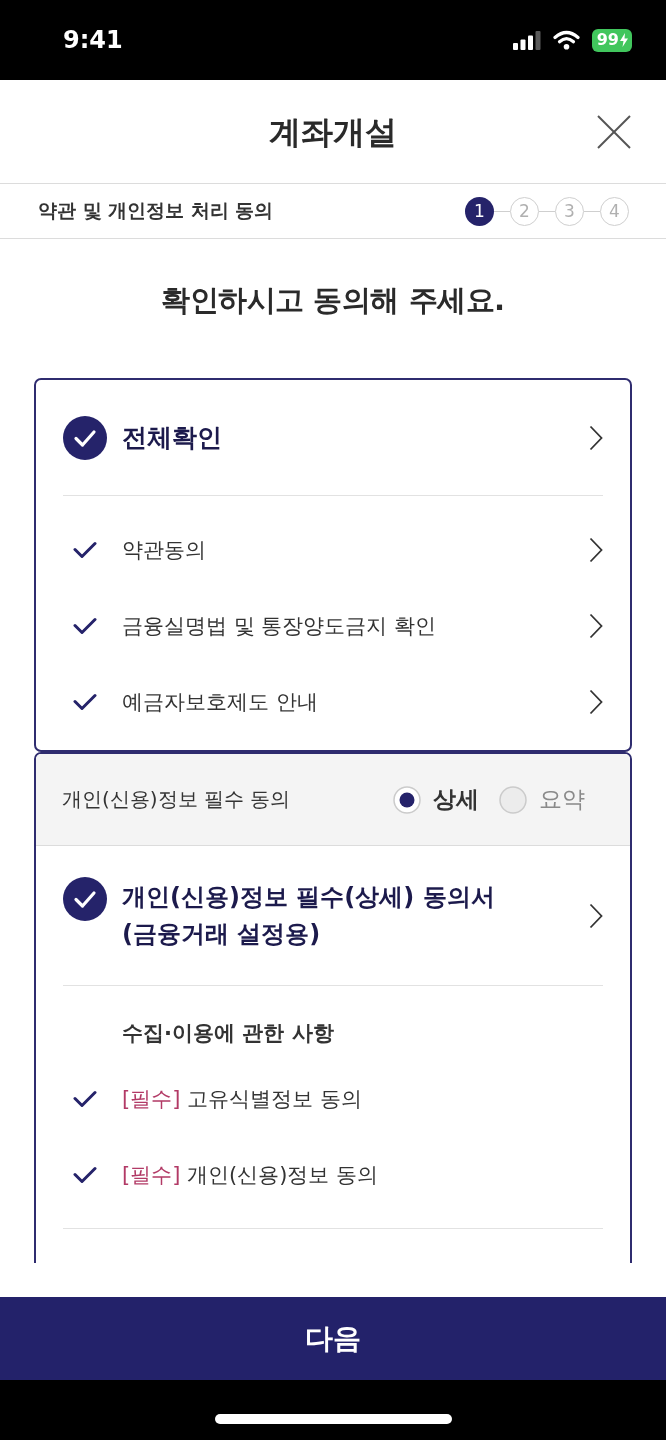  Describe the element at coordinates (614, 131) in the screenshot. I see `close-icon` at that location.